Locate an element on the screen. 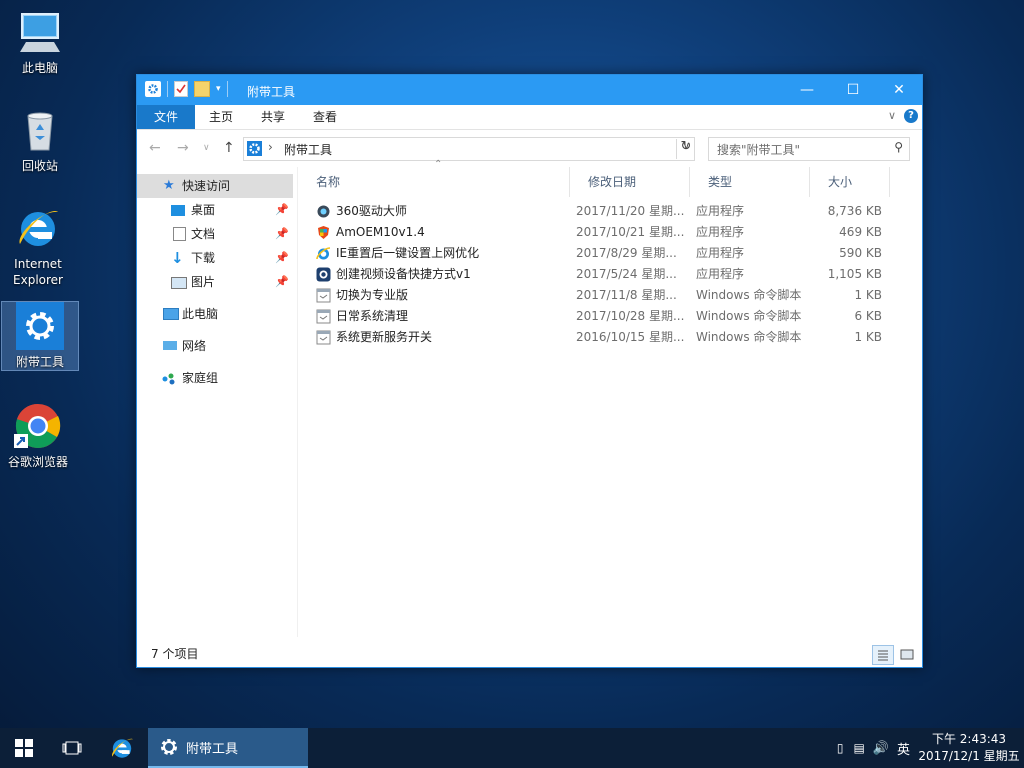 Image resolution: width=1024 pixels, height=768 pixels. file-type: Windows 命令脚本 is located at coordinates (749, 295).